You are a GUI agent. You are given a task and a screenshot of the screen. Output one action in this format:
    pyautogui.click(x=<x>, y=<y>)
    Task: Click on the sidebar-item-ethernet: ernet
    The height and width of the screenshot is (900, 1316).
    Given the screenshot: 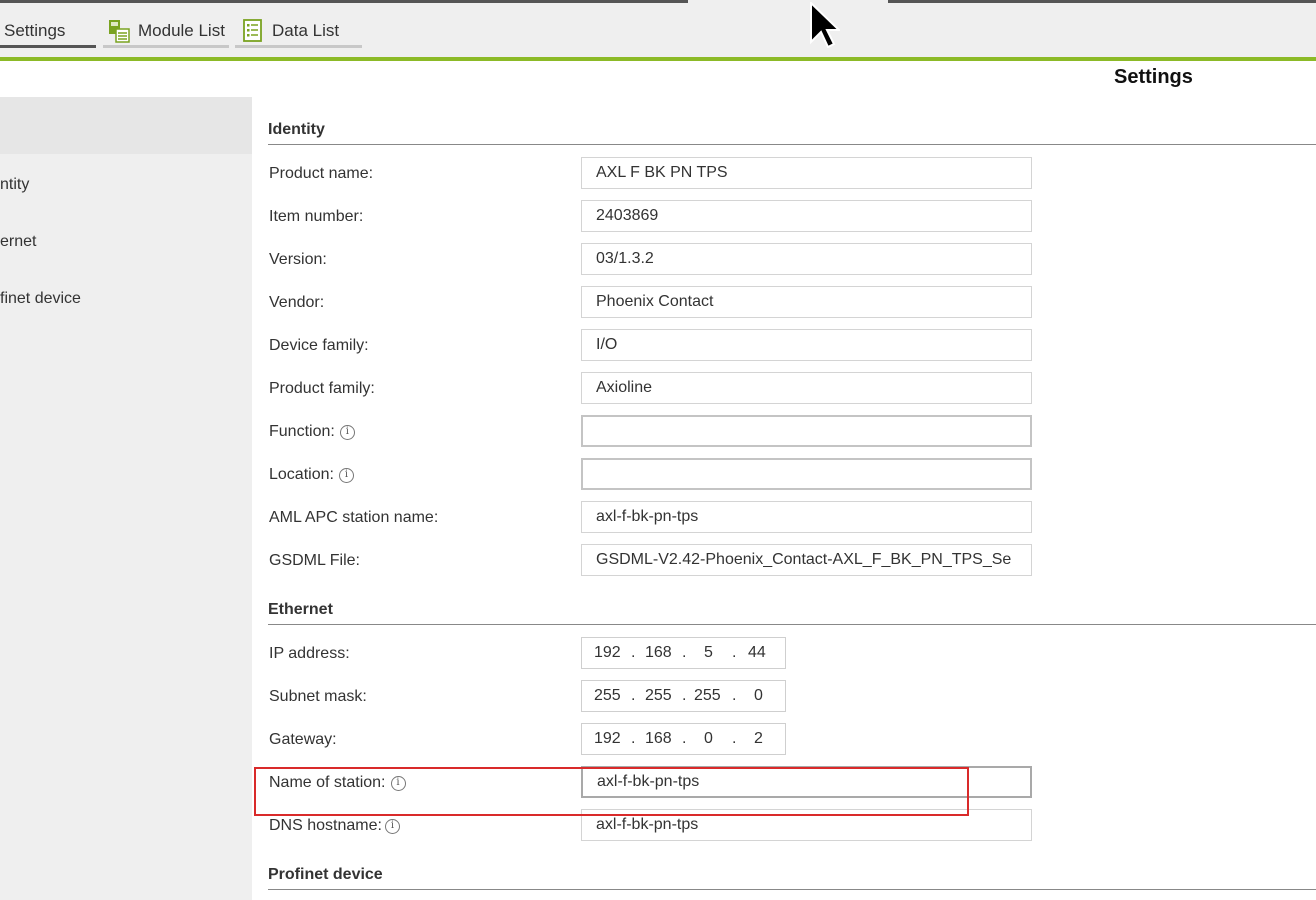 What is the action you would take?
    pyautogui.click(x=18, y=242)
    